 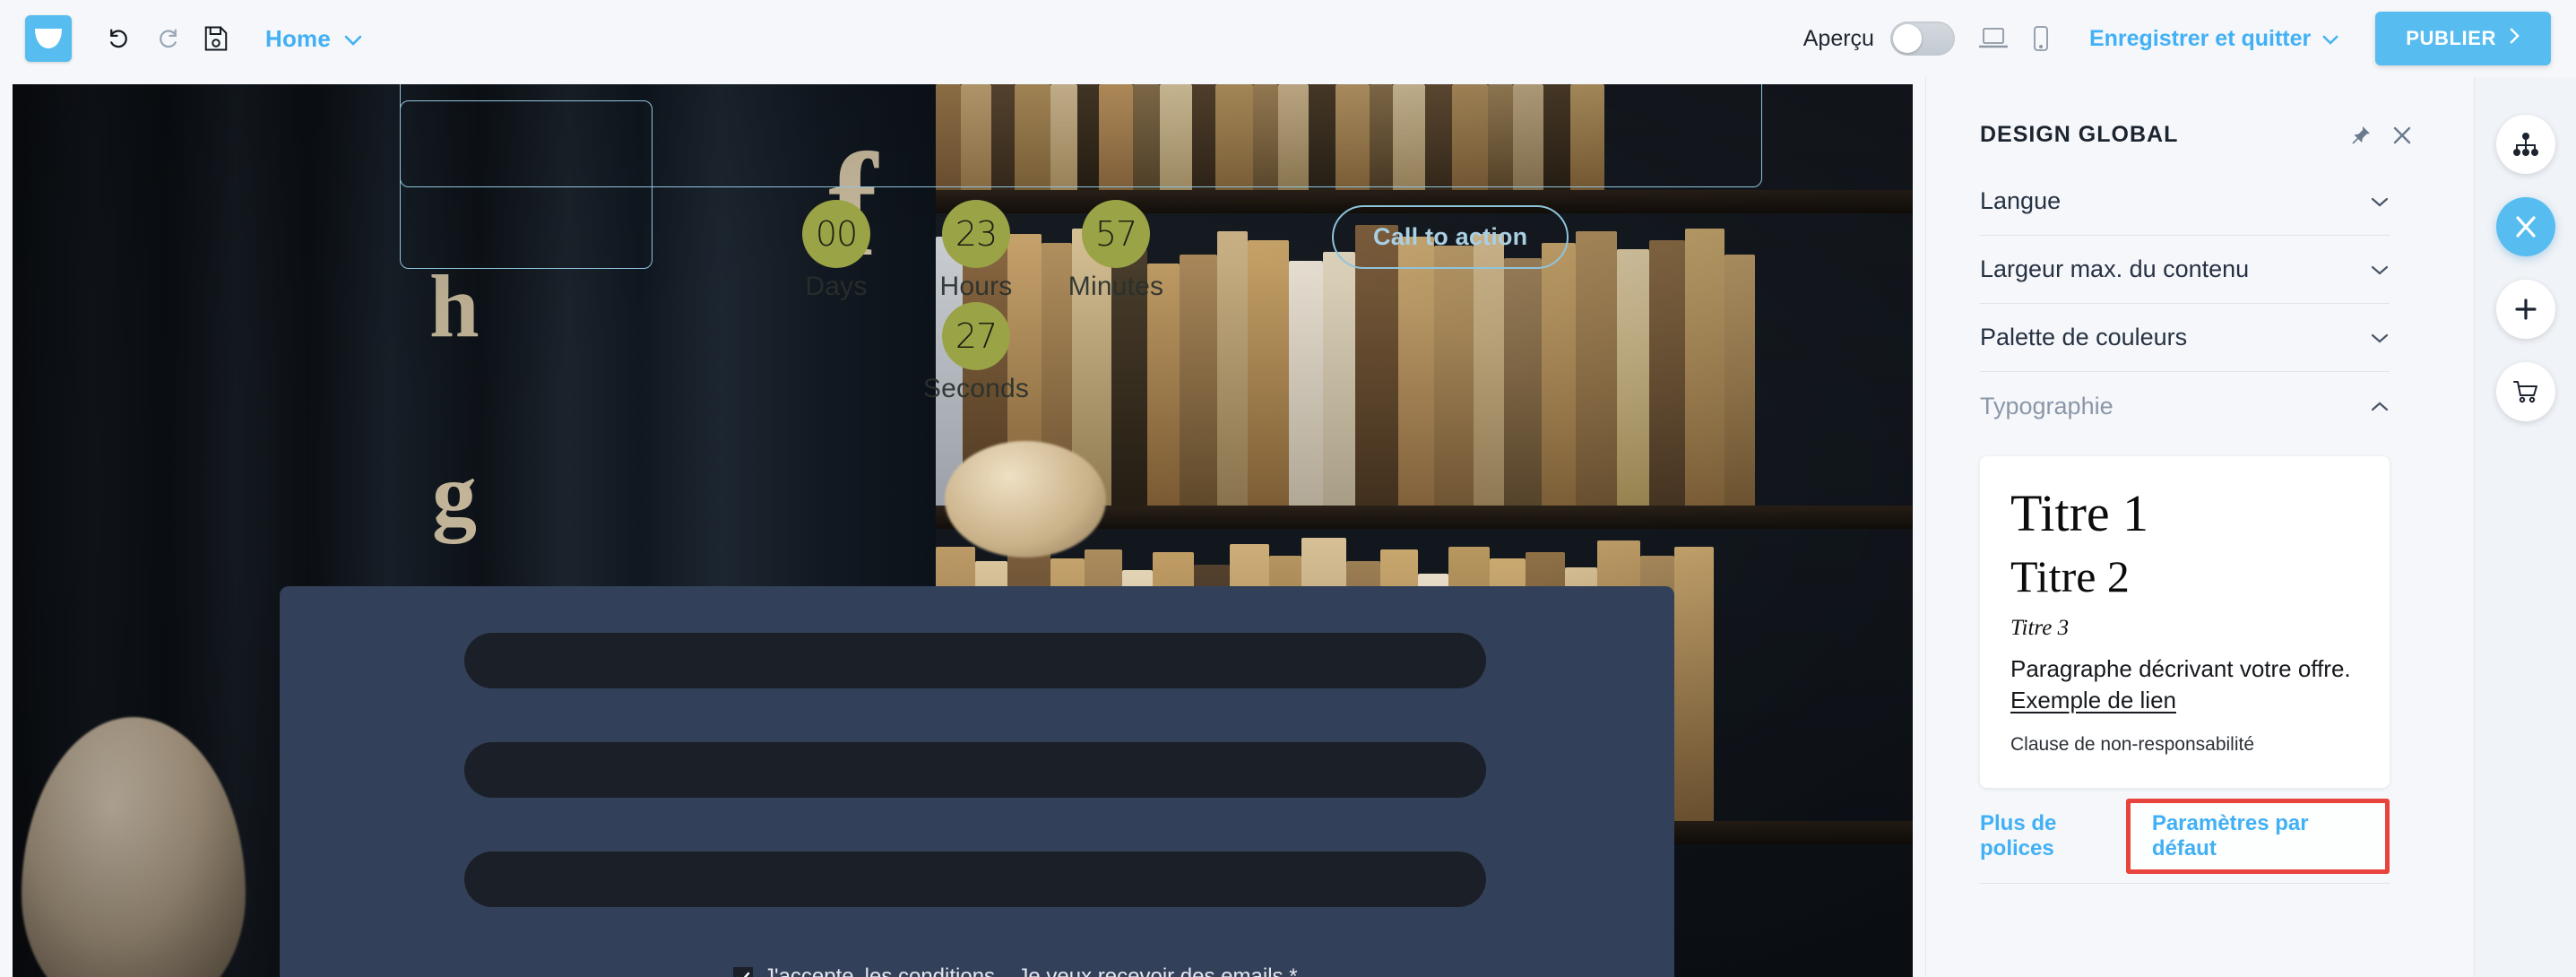 I want to click on panel-header: DESIGN GLOBAL, so click(x=2184, y=112).